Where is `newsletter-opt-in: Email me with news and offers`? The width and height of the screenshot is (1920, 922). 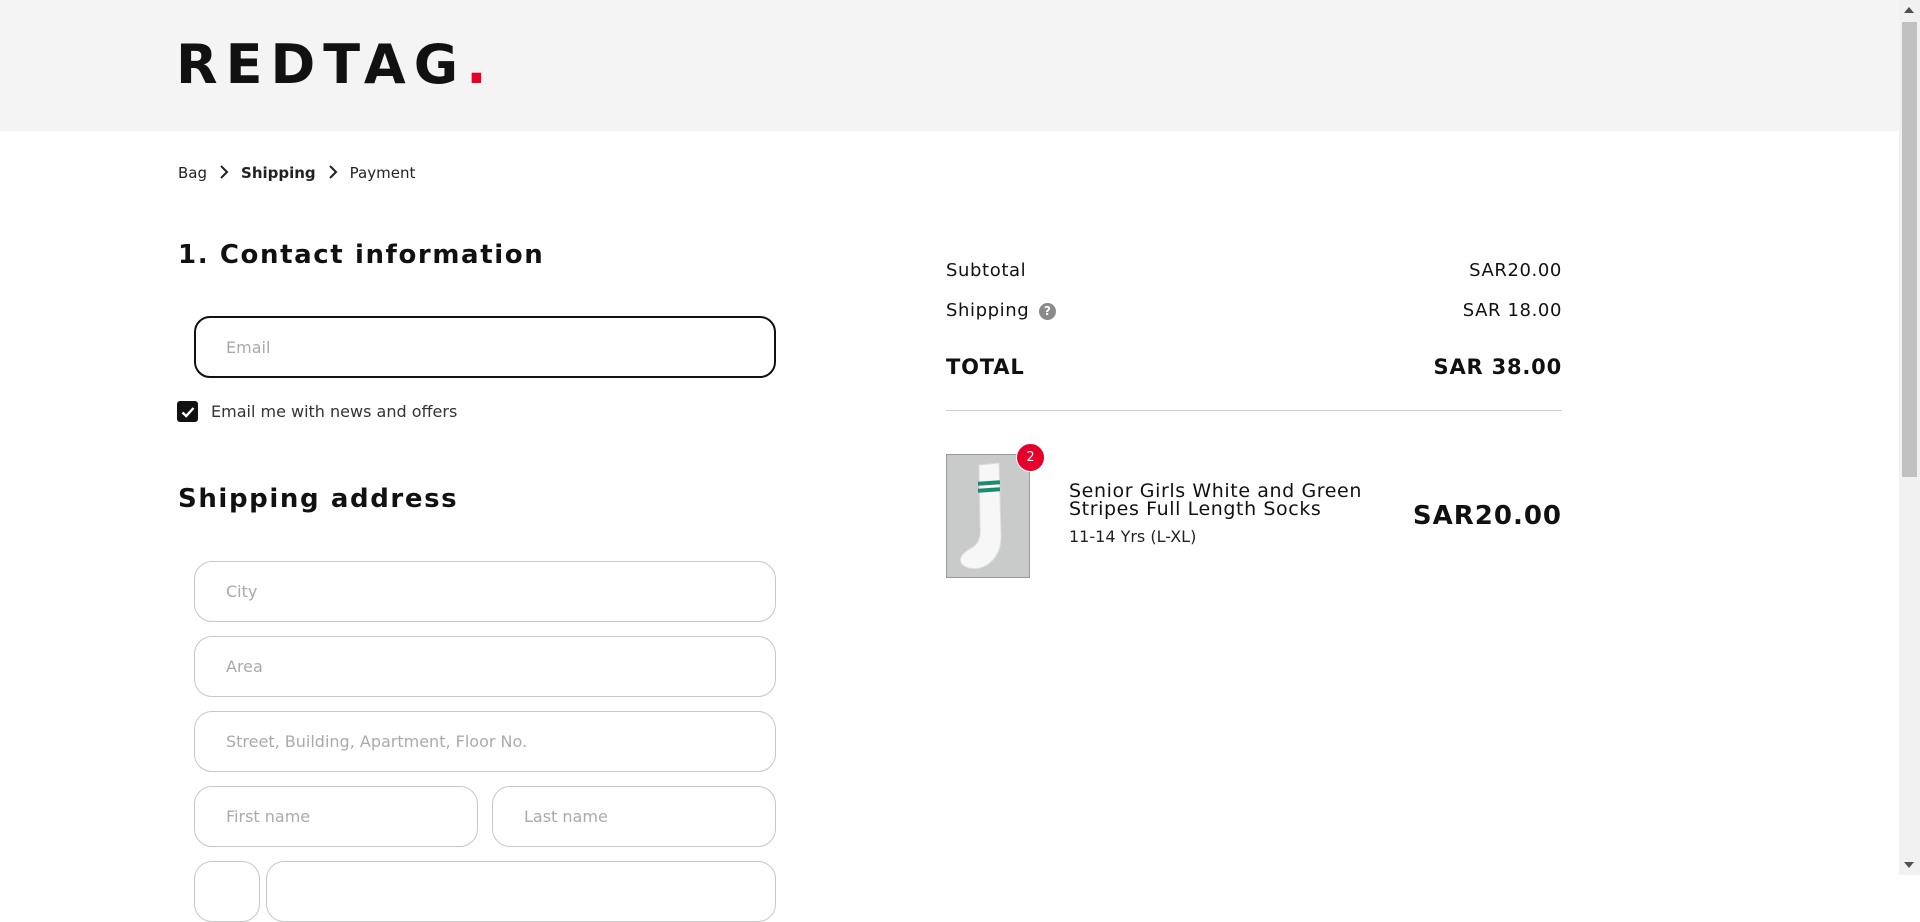 newsletter-opt-in: Email me with news and offers is located at coordinates (317, 411).